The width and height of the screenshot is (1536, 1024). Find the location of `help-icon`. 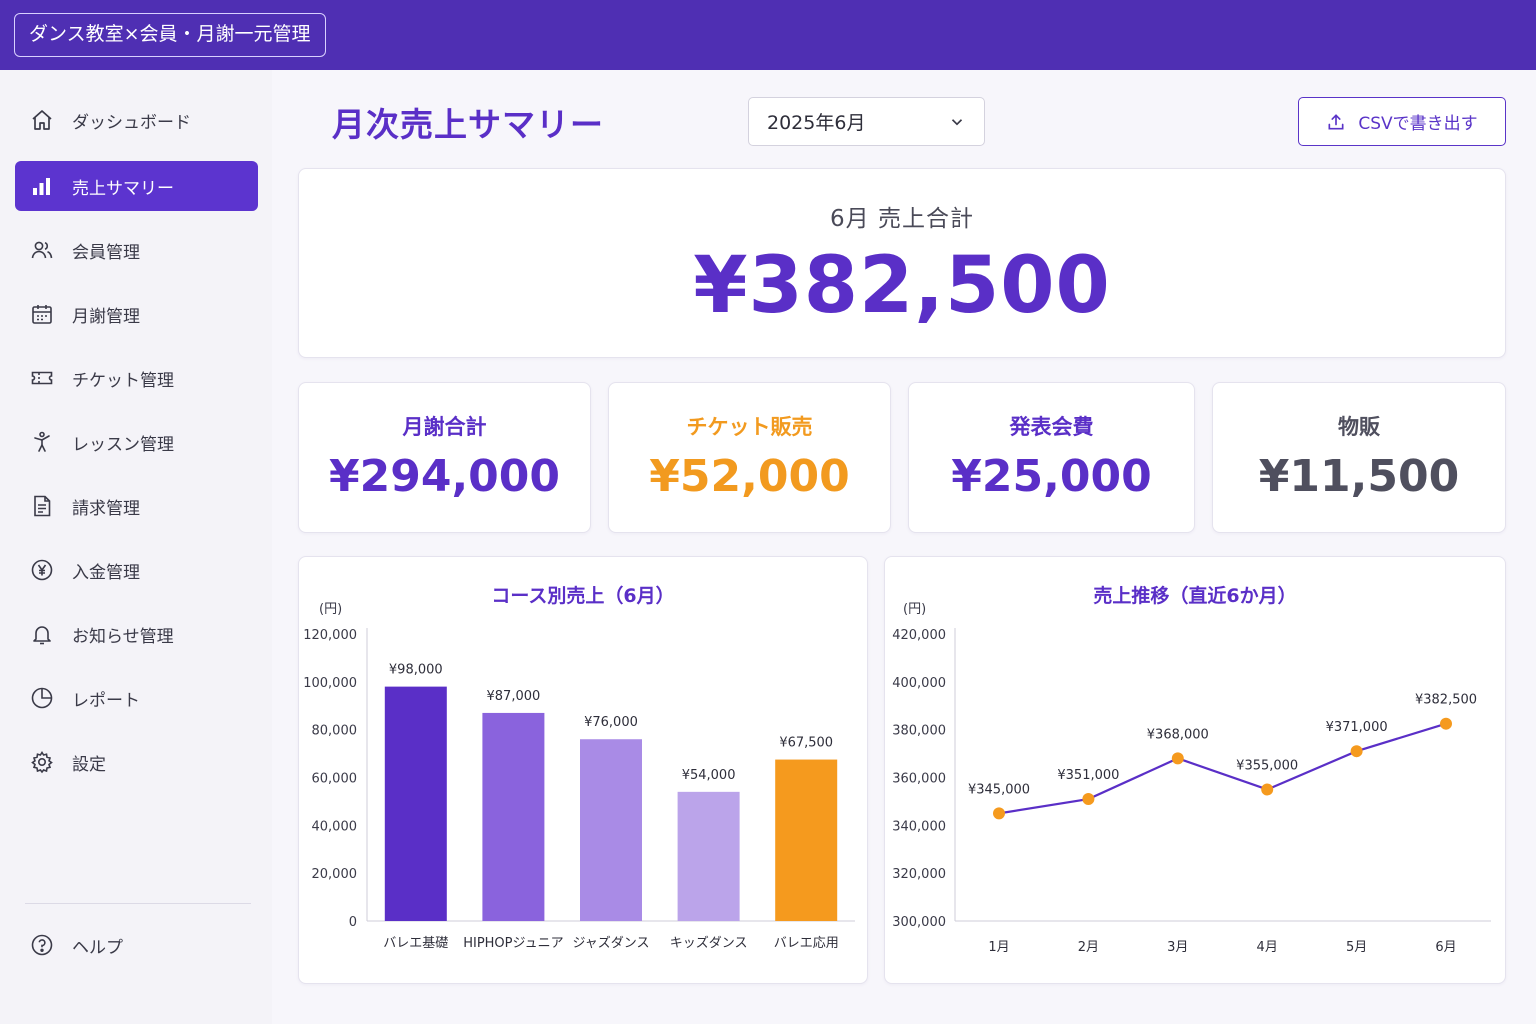

help-icon is located at coordinates (42, 945).